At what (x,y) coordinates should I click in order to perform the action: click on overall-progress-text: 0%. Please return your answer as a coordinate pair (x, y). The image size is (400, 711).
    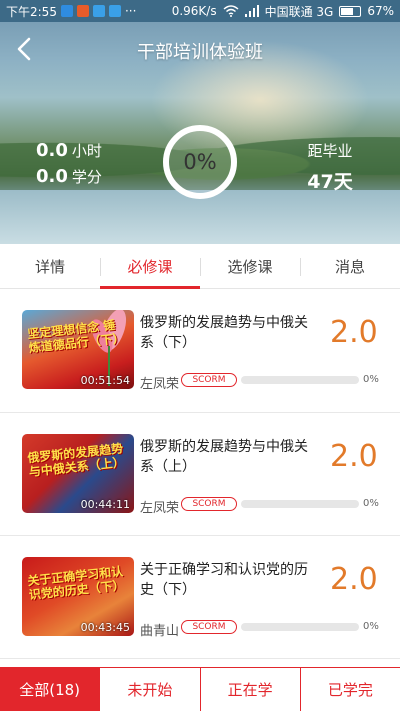
    Looking at the image, I should click on (200, 162).